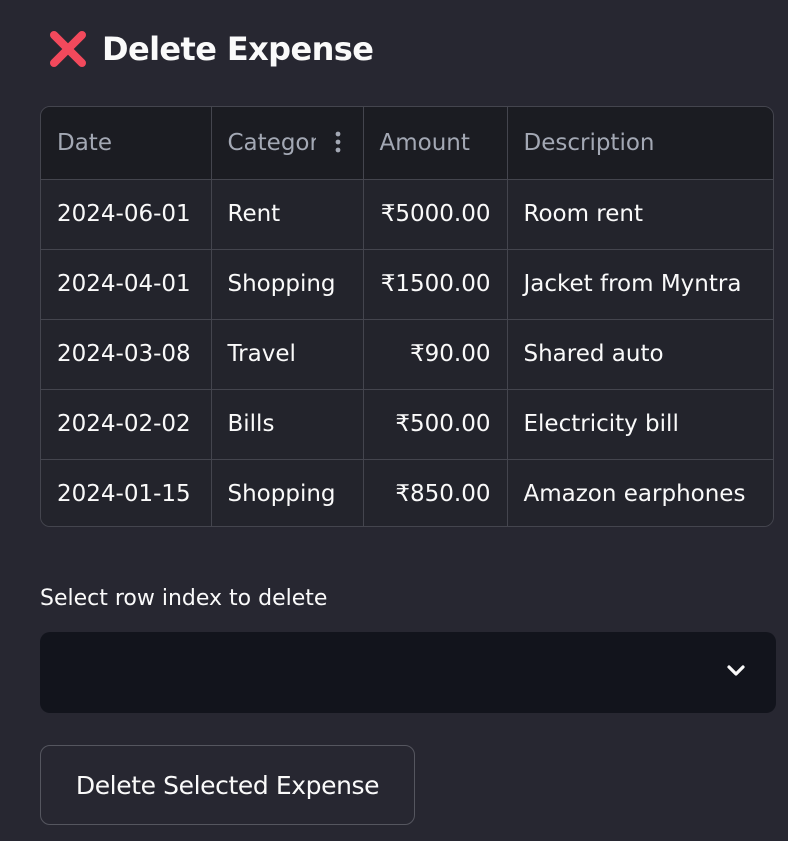  I want to click on cell-category: Travel, so click(287, 354).